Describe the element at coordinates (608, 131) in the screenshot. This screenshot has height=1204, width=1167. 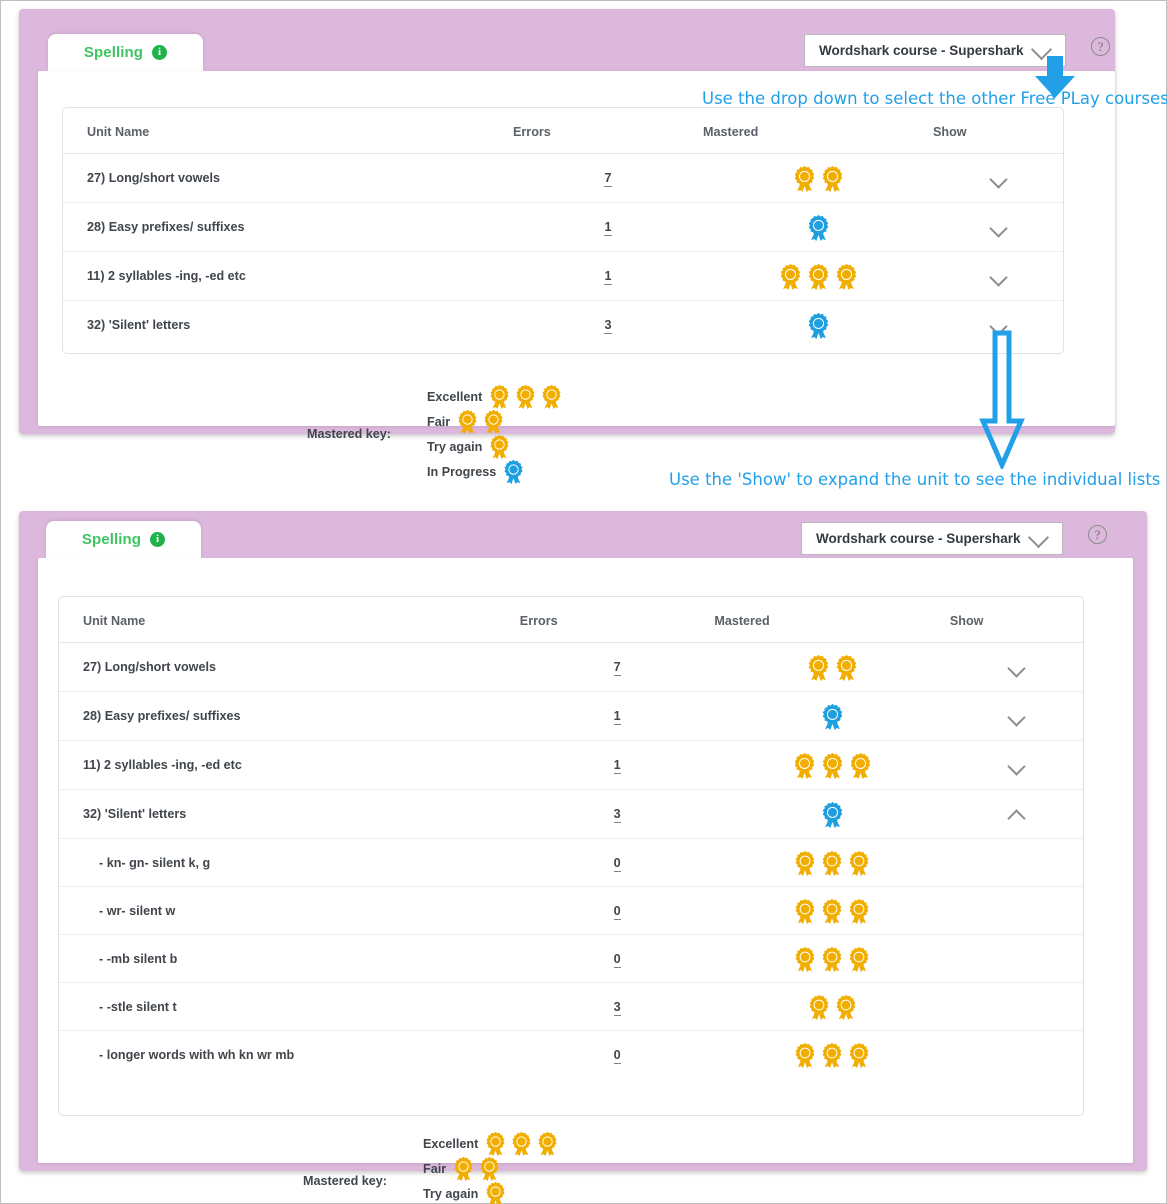
I see `col-errors: Errors` at that location.